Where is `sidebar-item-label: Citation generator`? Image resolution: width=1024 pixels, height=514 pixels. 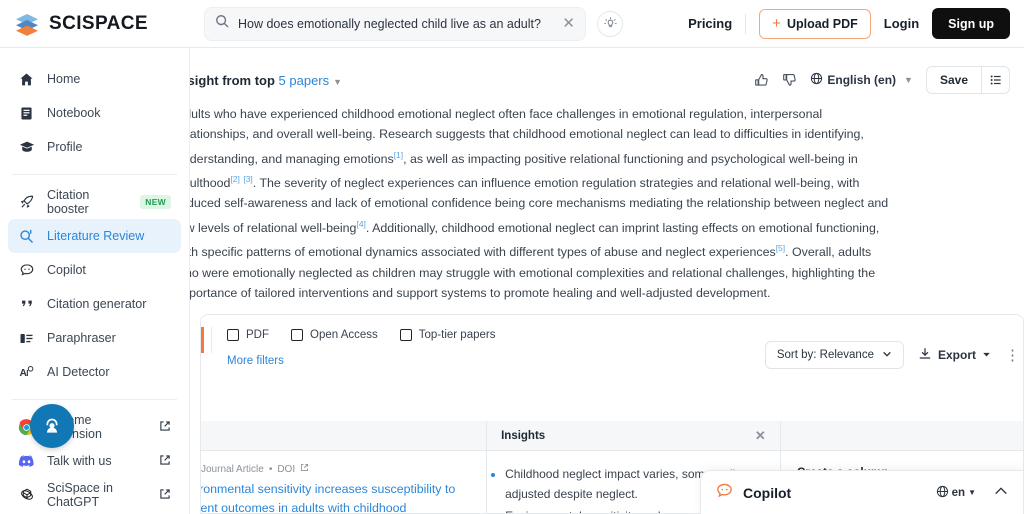
sidebar-item-label: Citation generator is located at coordinates (97, 304).